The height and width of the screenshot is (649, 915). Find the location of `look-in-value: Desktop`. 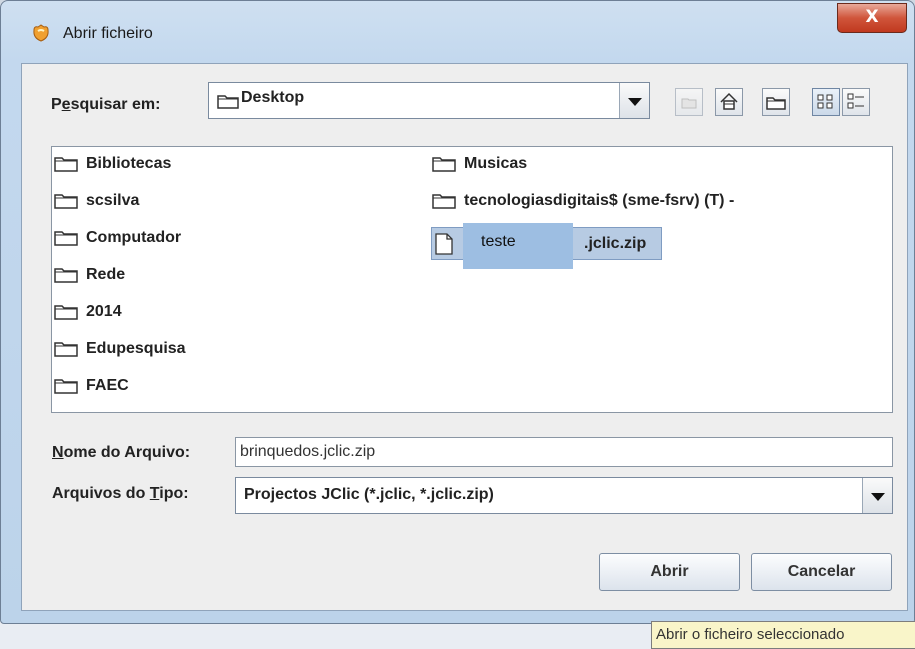

look-in-value: Desktop is located at coordinates (273, 97).